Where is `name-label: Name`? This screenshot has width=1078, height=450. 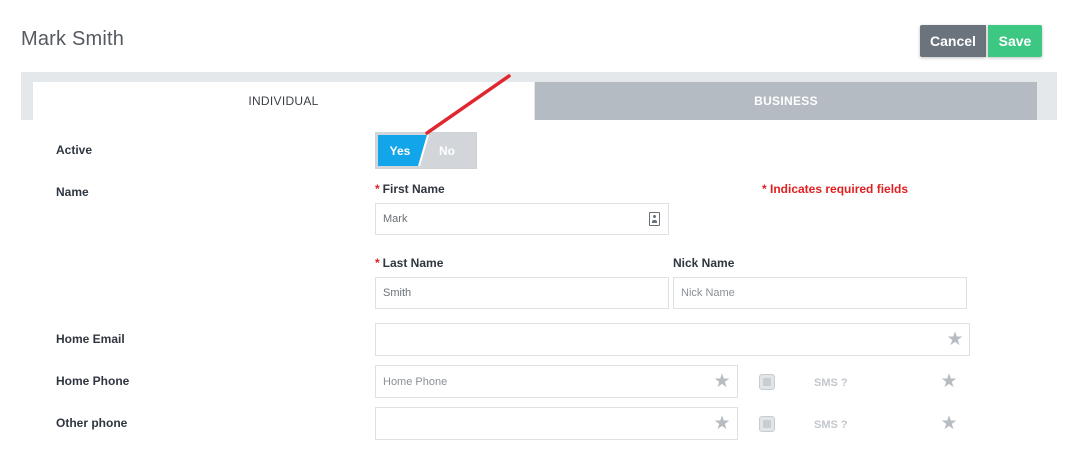
name-label: Name is located at coordinates (72, 192).